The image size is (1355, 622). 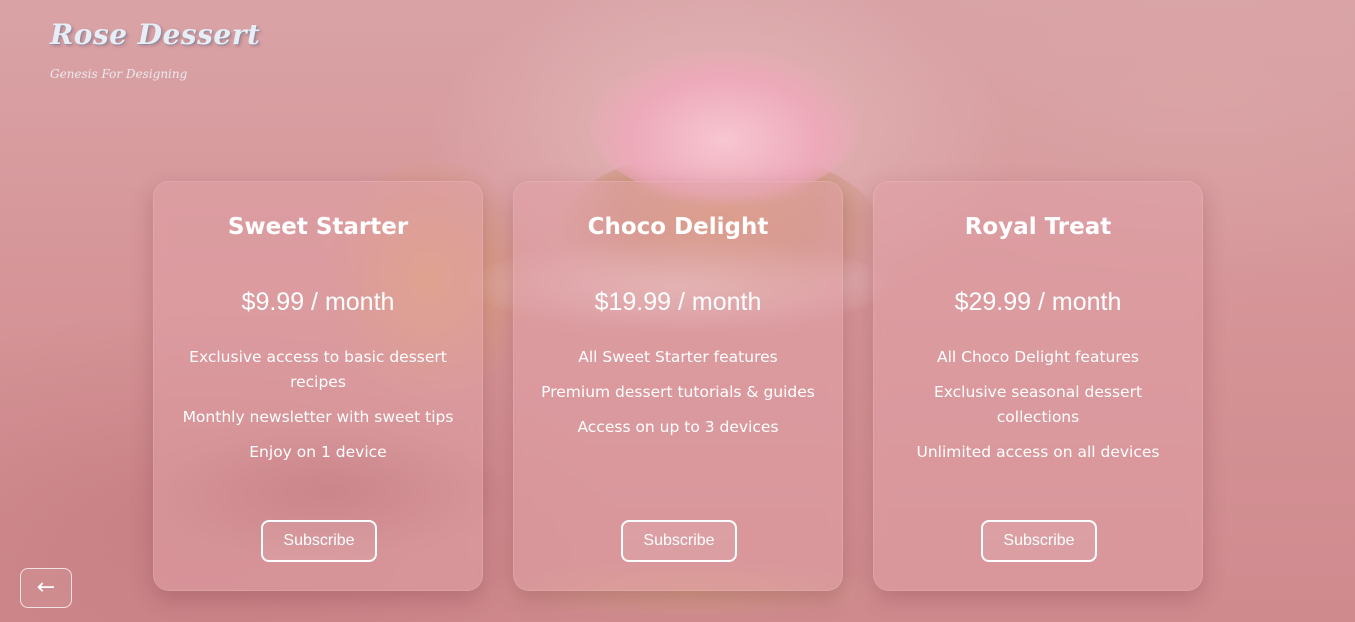 I want to click on plan-feature: All Choco Delight features, so click(x=1038, y=357).